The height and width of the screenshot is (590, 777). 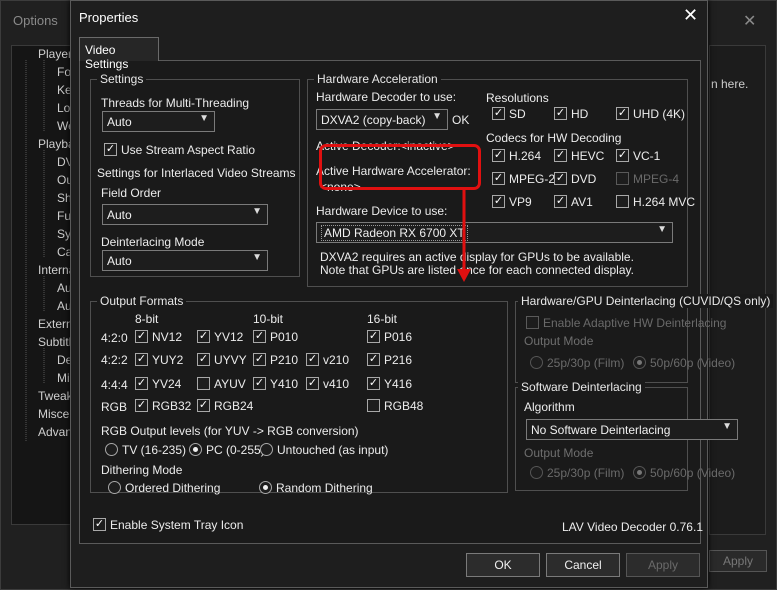 I want to click on hw-device-select: AMD Radeon RX 6700 XT ▼, so click(x=494, y=232).